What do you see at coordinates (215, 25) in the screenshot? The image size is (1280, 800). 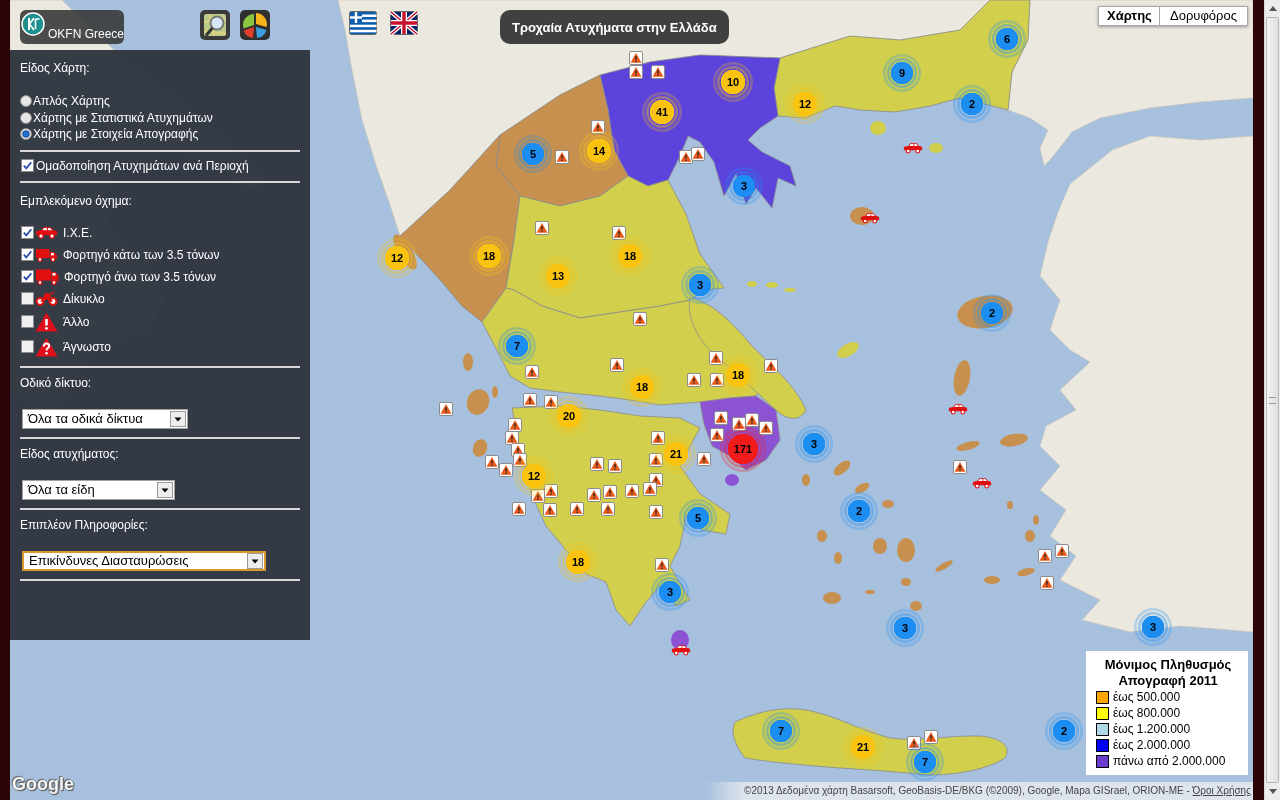 I see `map-search-icon` at bounding box center [215, 25].